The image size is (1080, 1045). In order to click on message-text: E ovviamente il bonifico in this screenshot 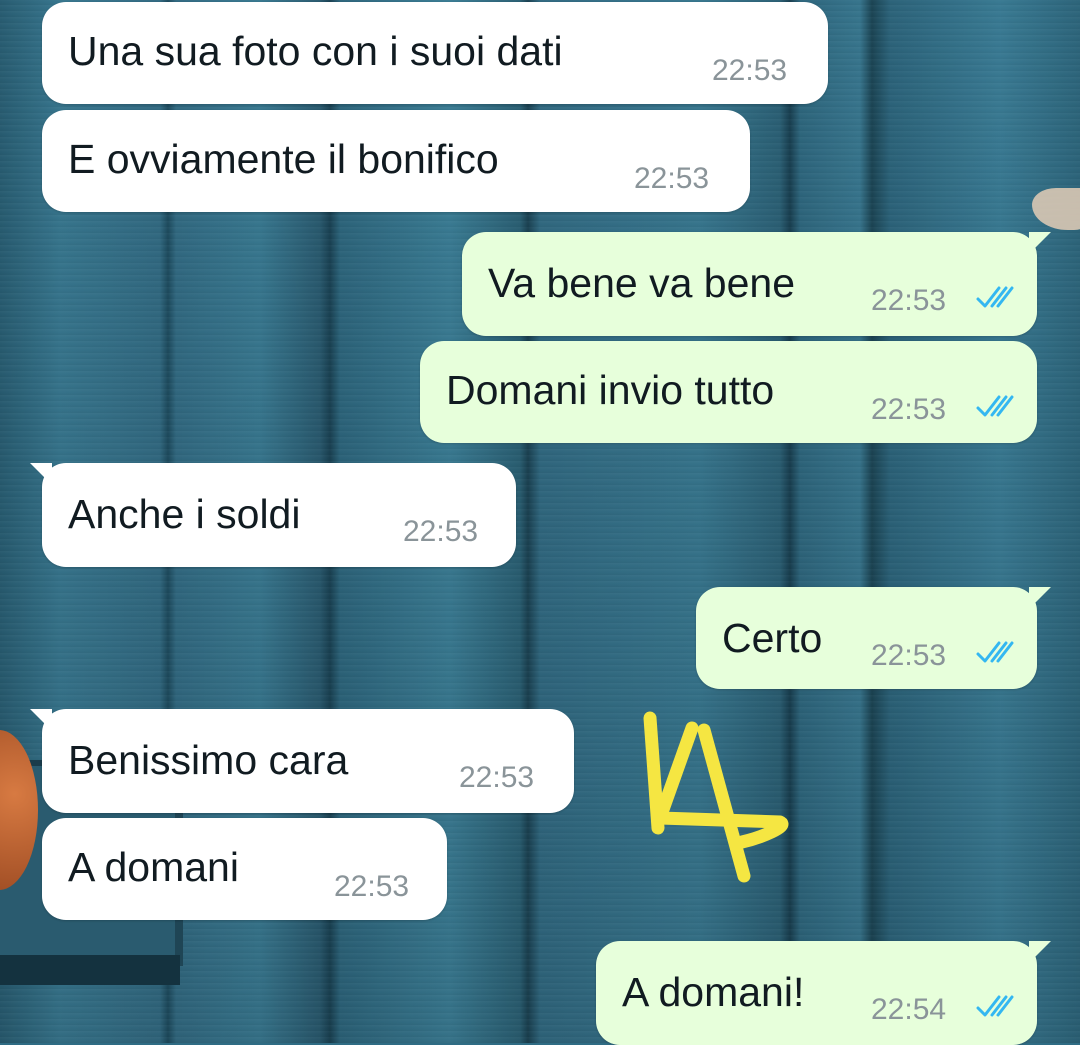, I will do `click(283, 159)`.